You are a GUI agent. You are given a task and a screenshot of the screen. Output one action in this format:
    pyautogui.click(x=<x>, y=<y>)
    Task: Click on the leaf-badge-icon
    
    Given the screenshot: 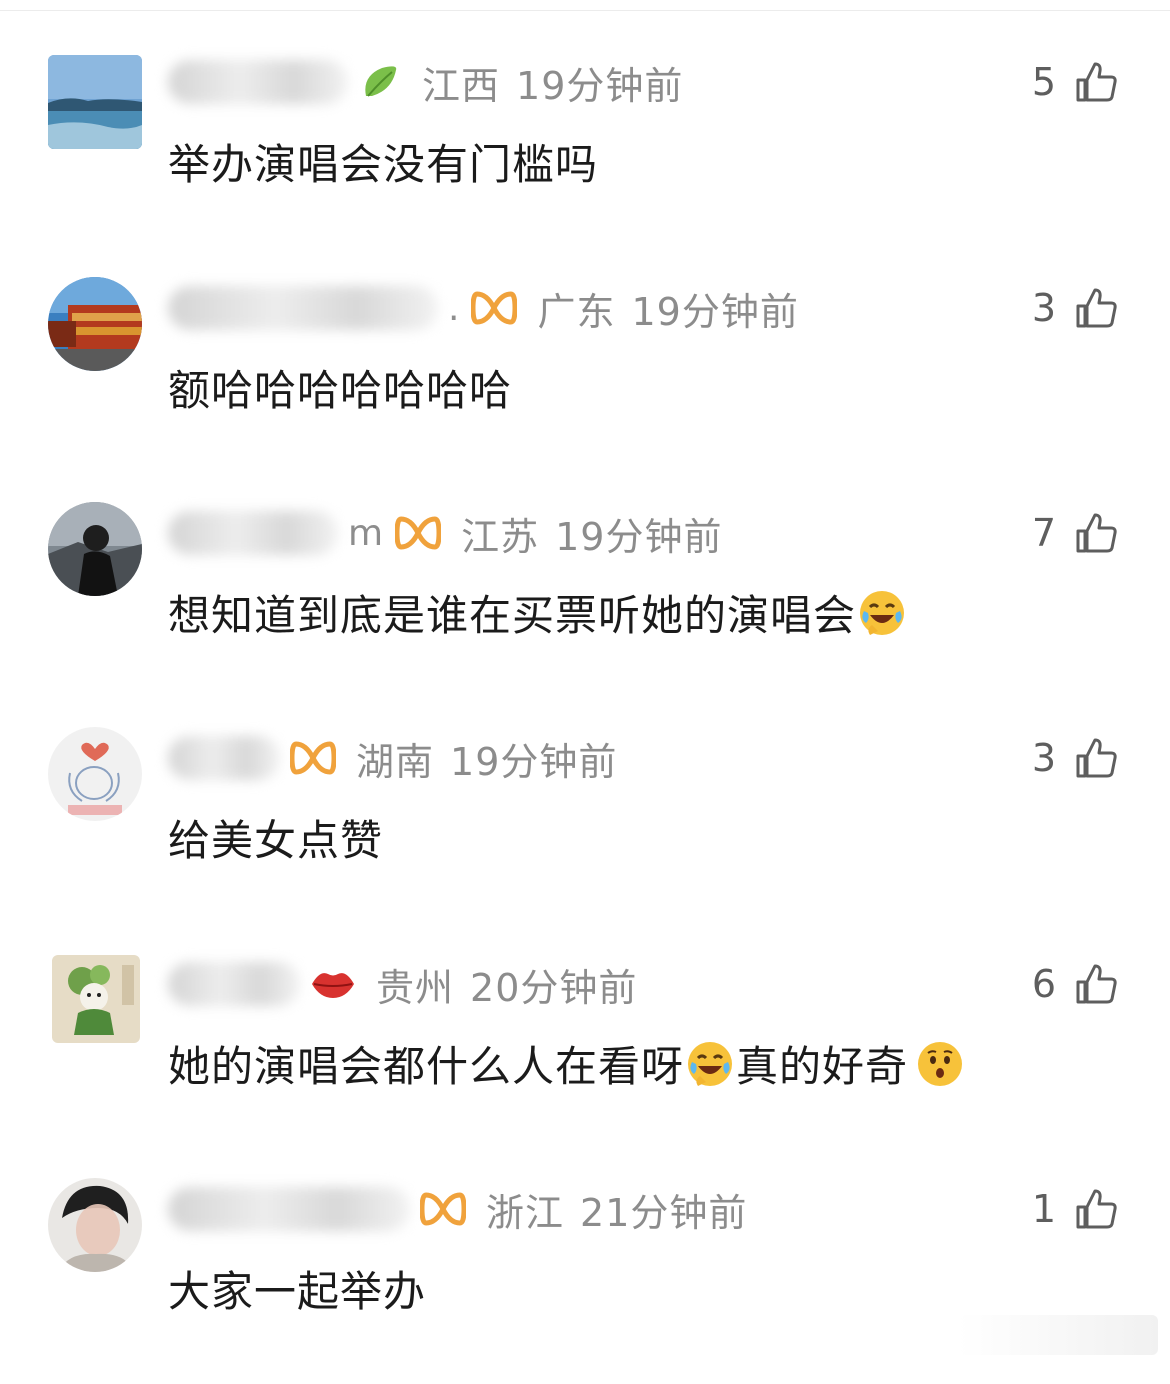 What is the action you would take?
    pyautogui.click(x=380, y=82)
    